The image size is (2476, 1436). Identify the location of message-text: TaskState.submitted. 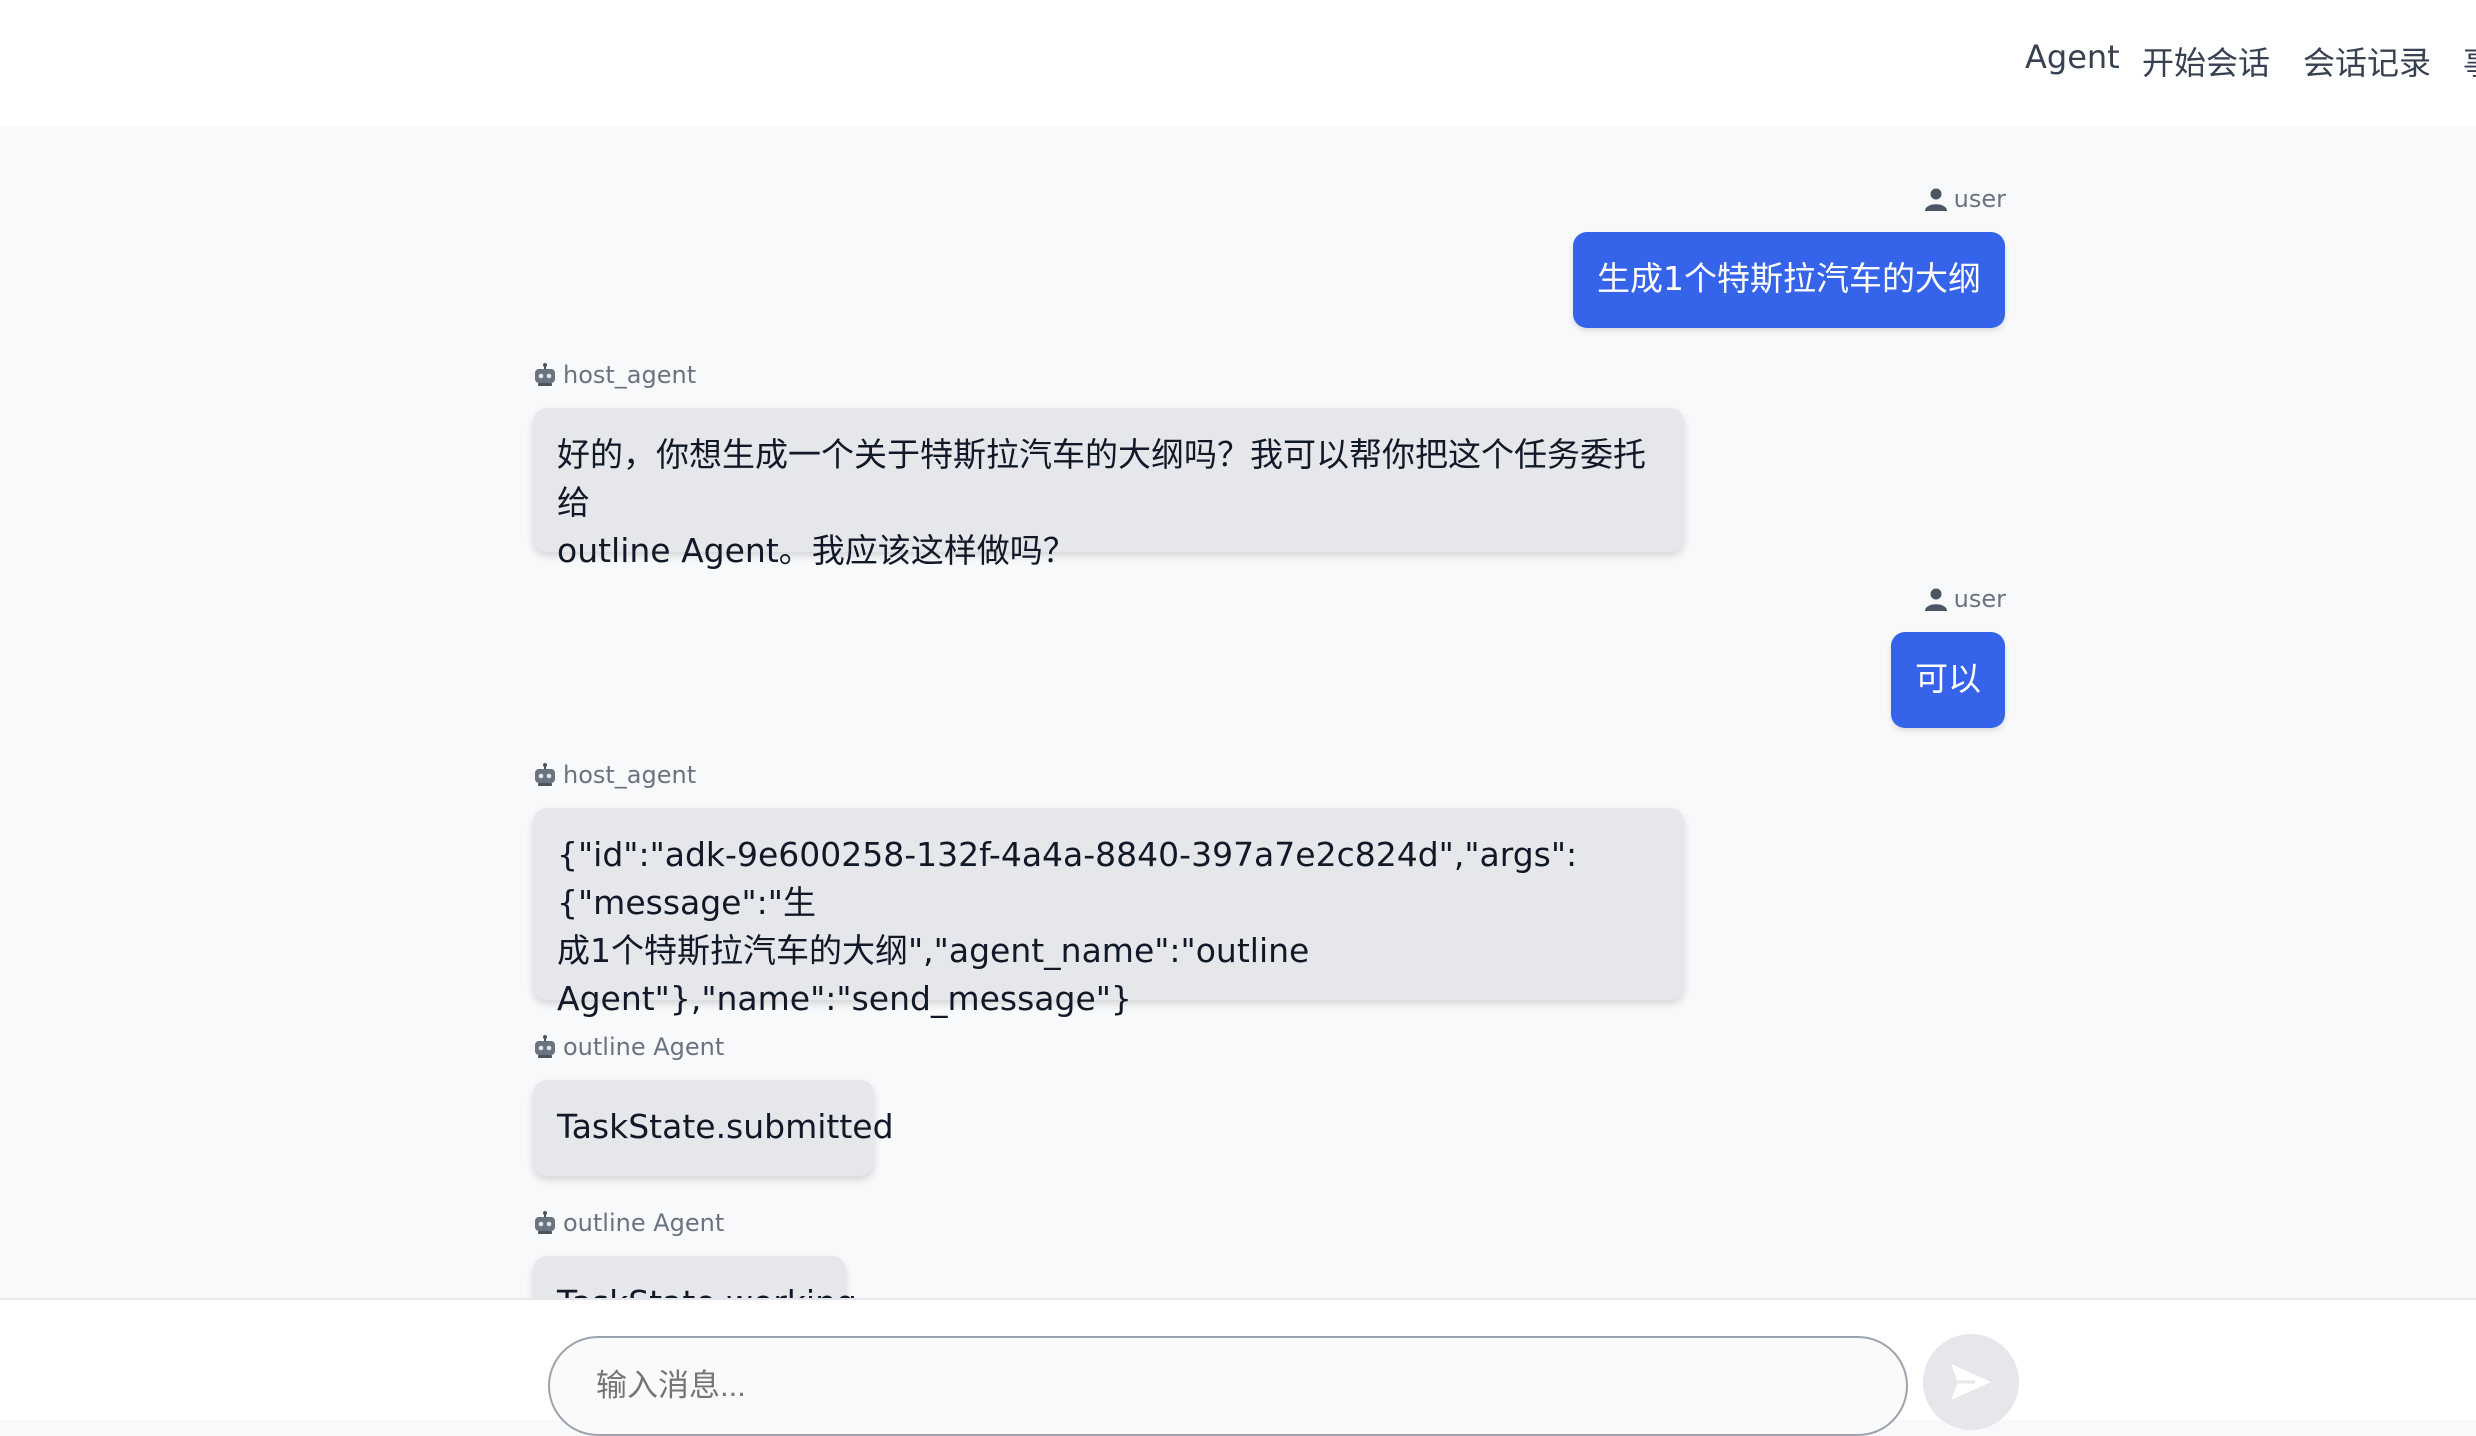
(725, 1126).